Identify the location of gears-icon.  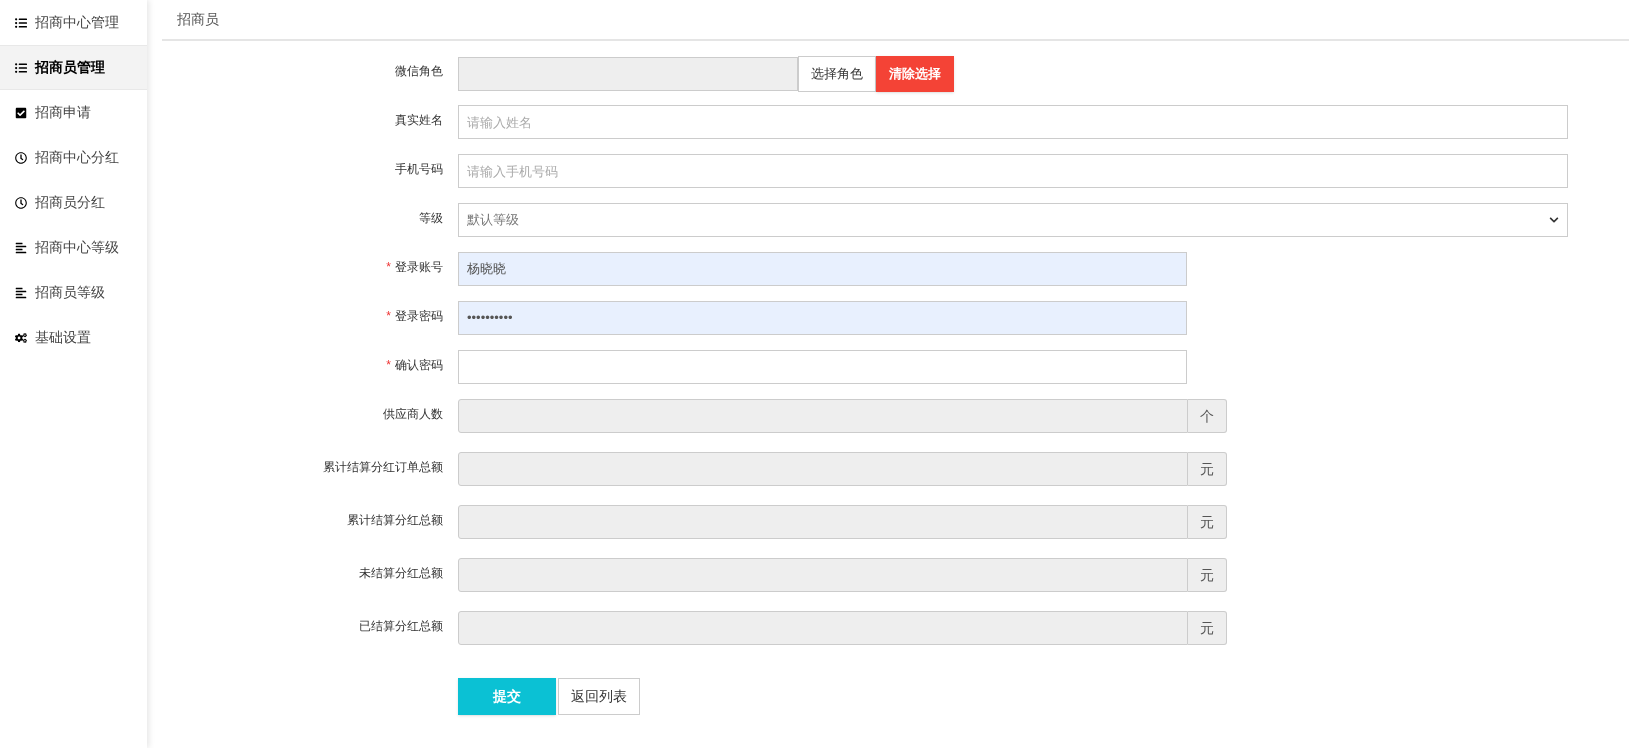
(21, 337).